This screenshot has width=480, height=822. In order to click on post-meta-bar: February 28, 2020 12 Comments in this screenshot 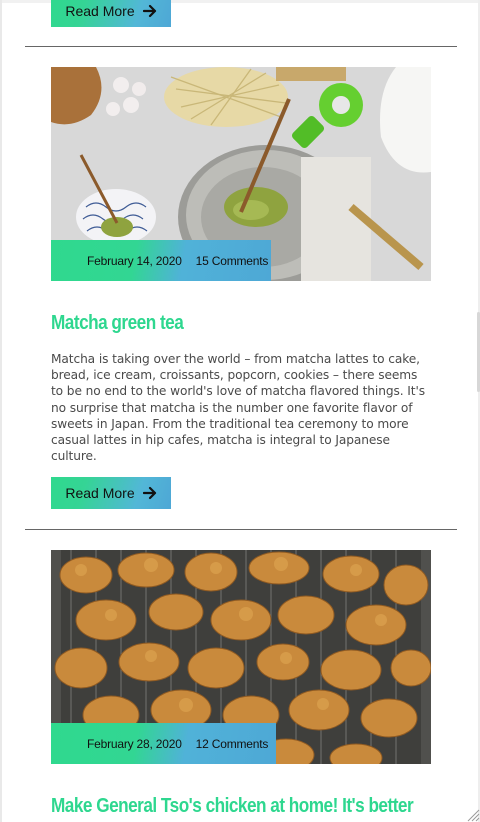, I will do `click(163, 743)`.